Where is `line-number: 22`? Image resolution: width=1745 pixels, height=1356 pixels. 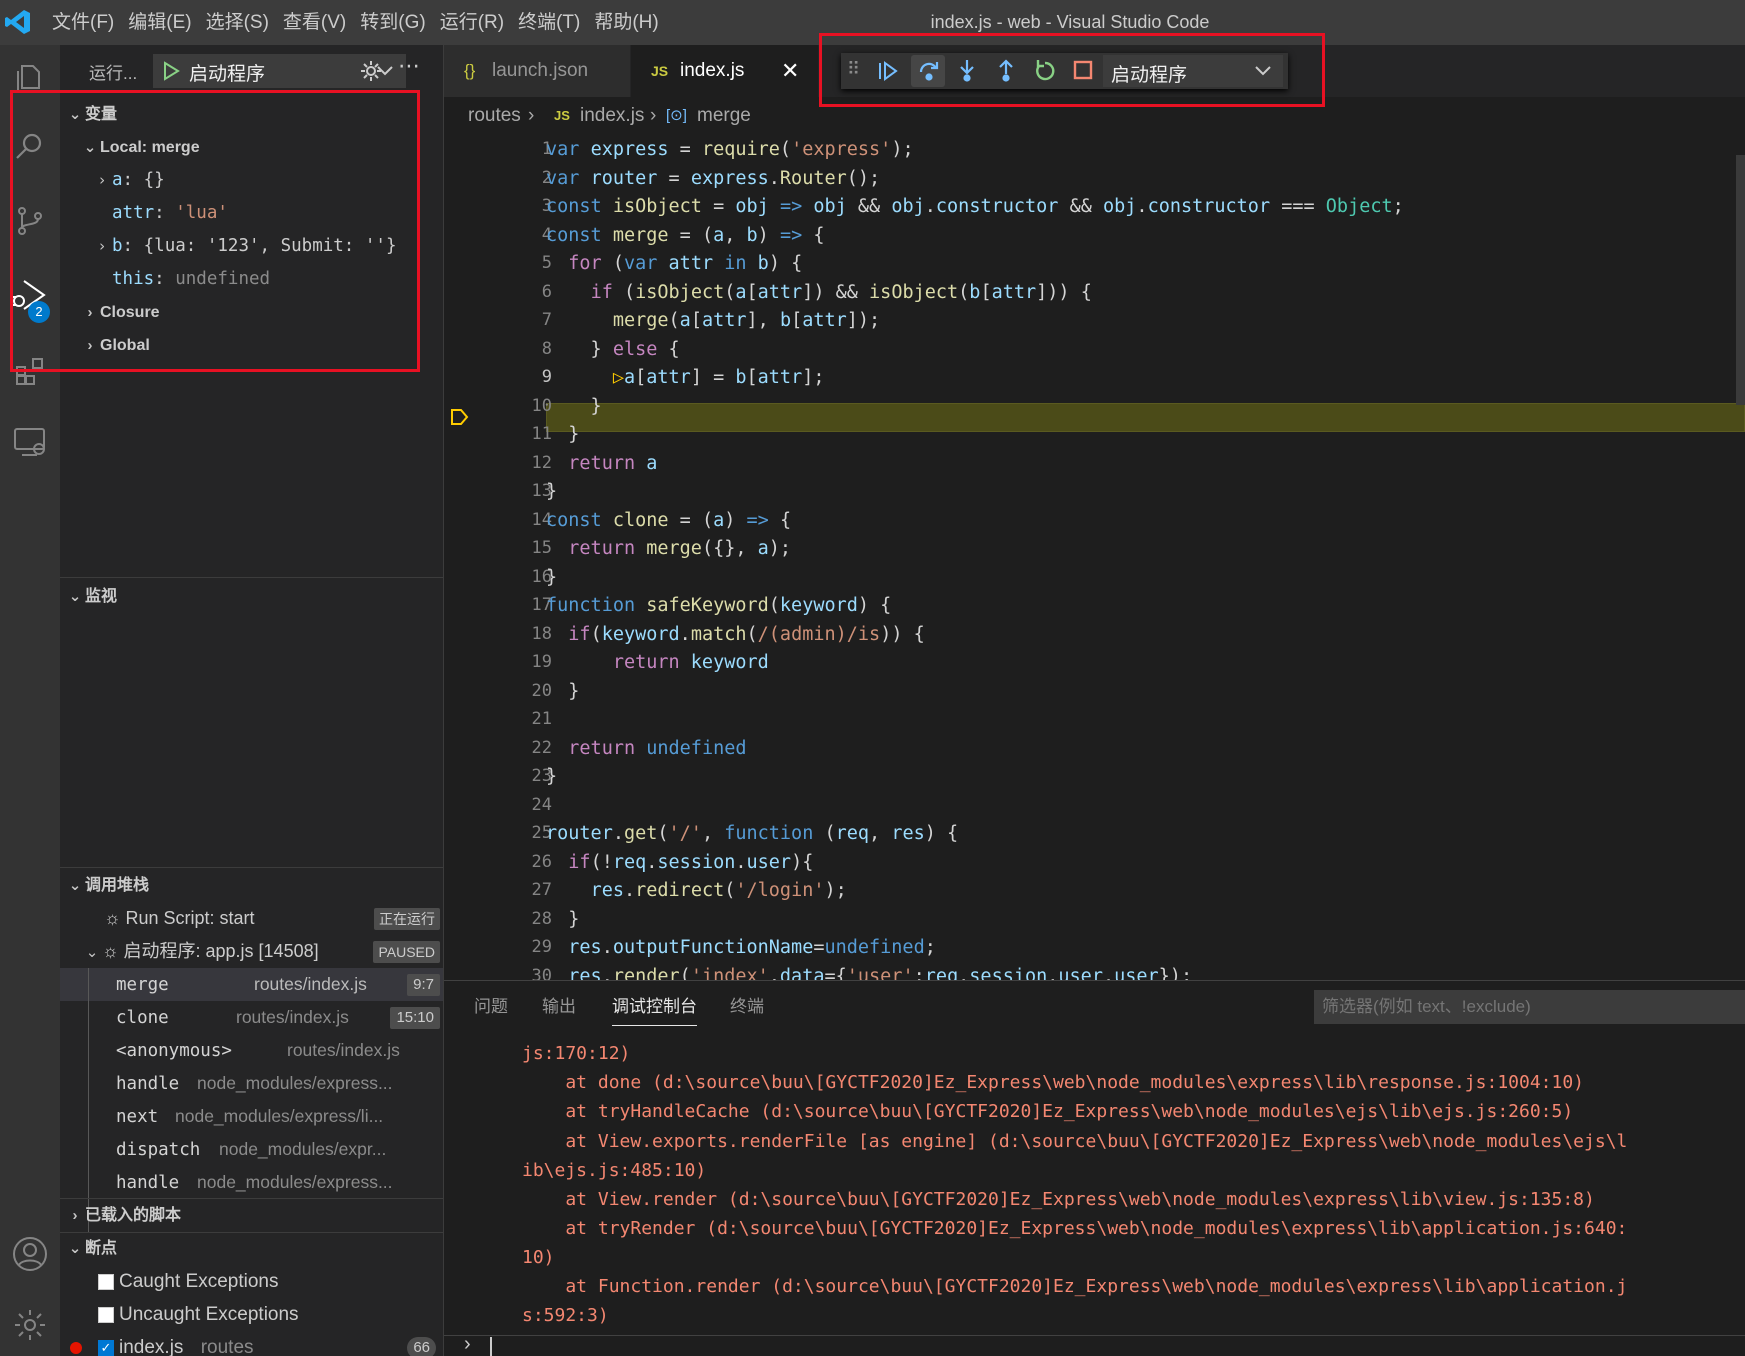
line-number: 22 is located at coordinates (541, 747).